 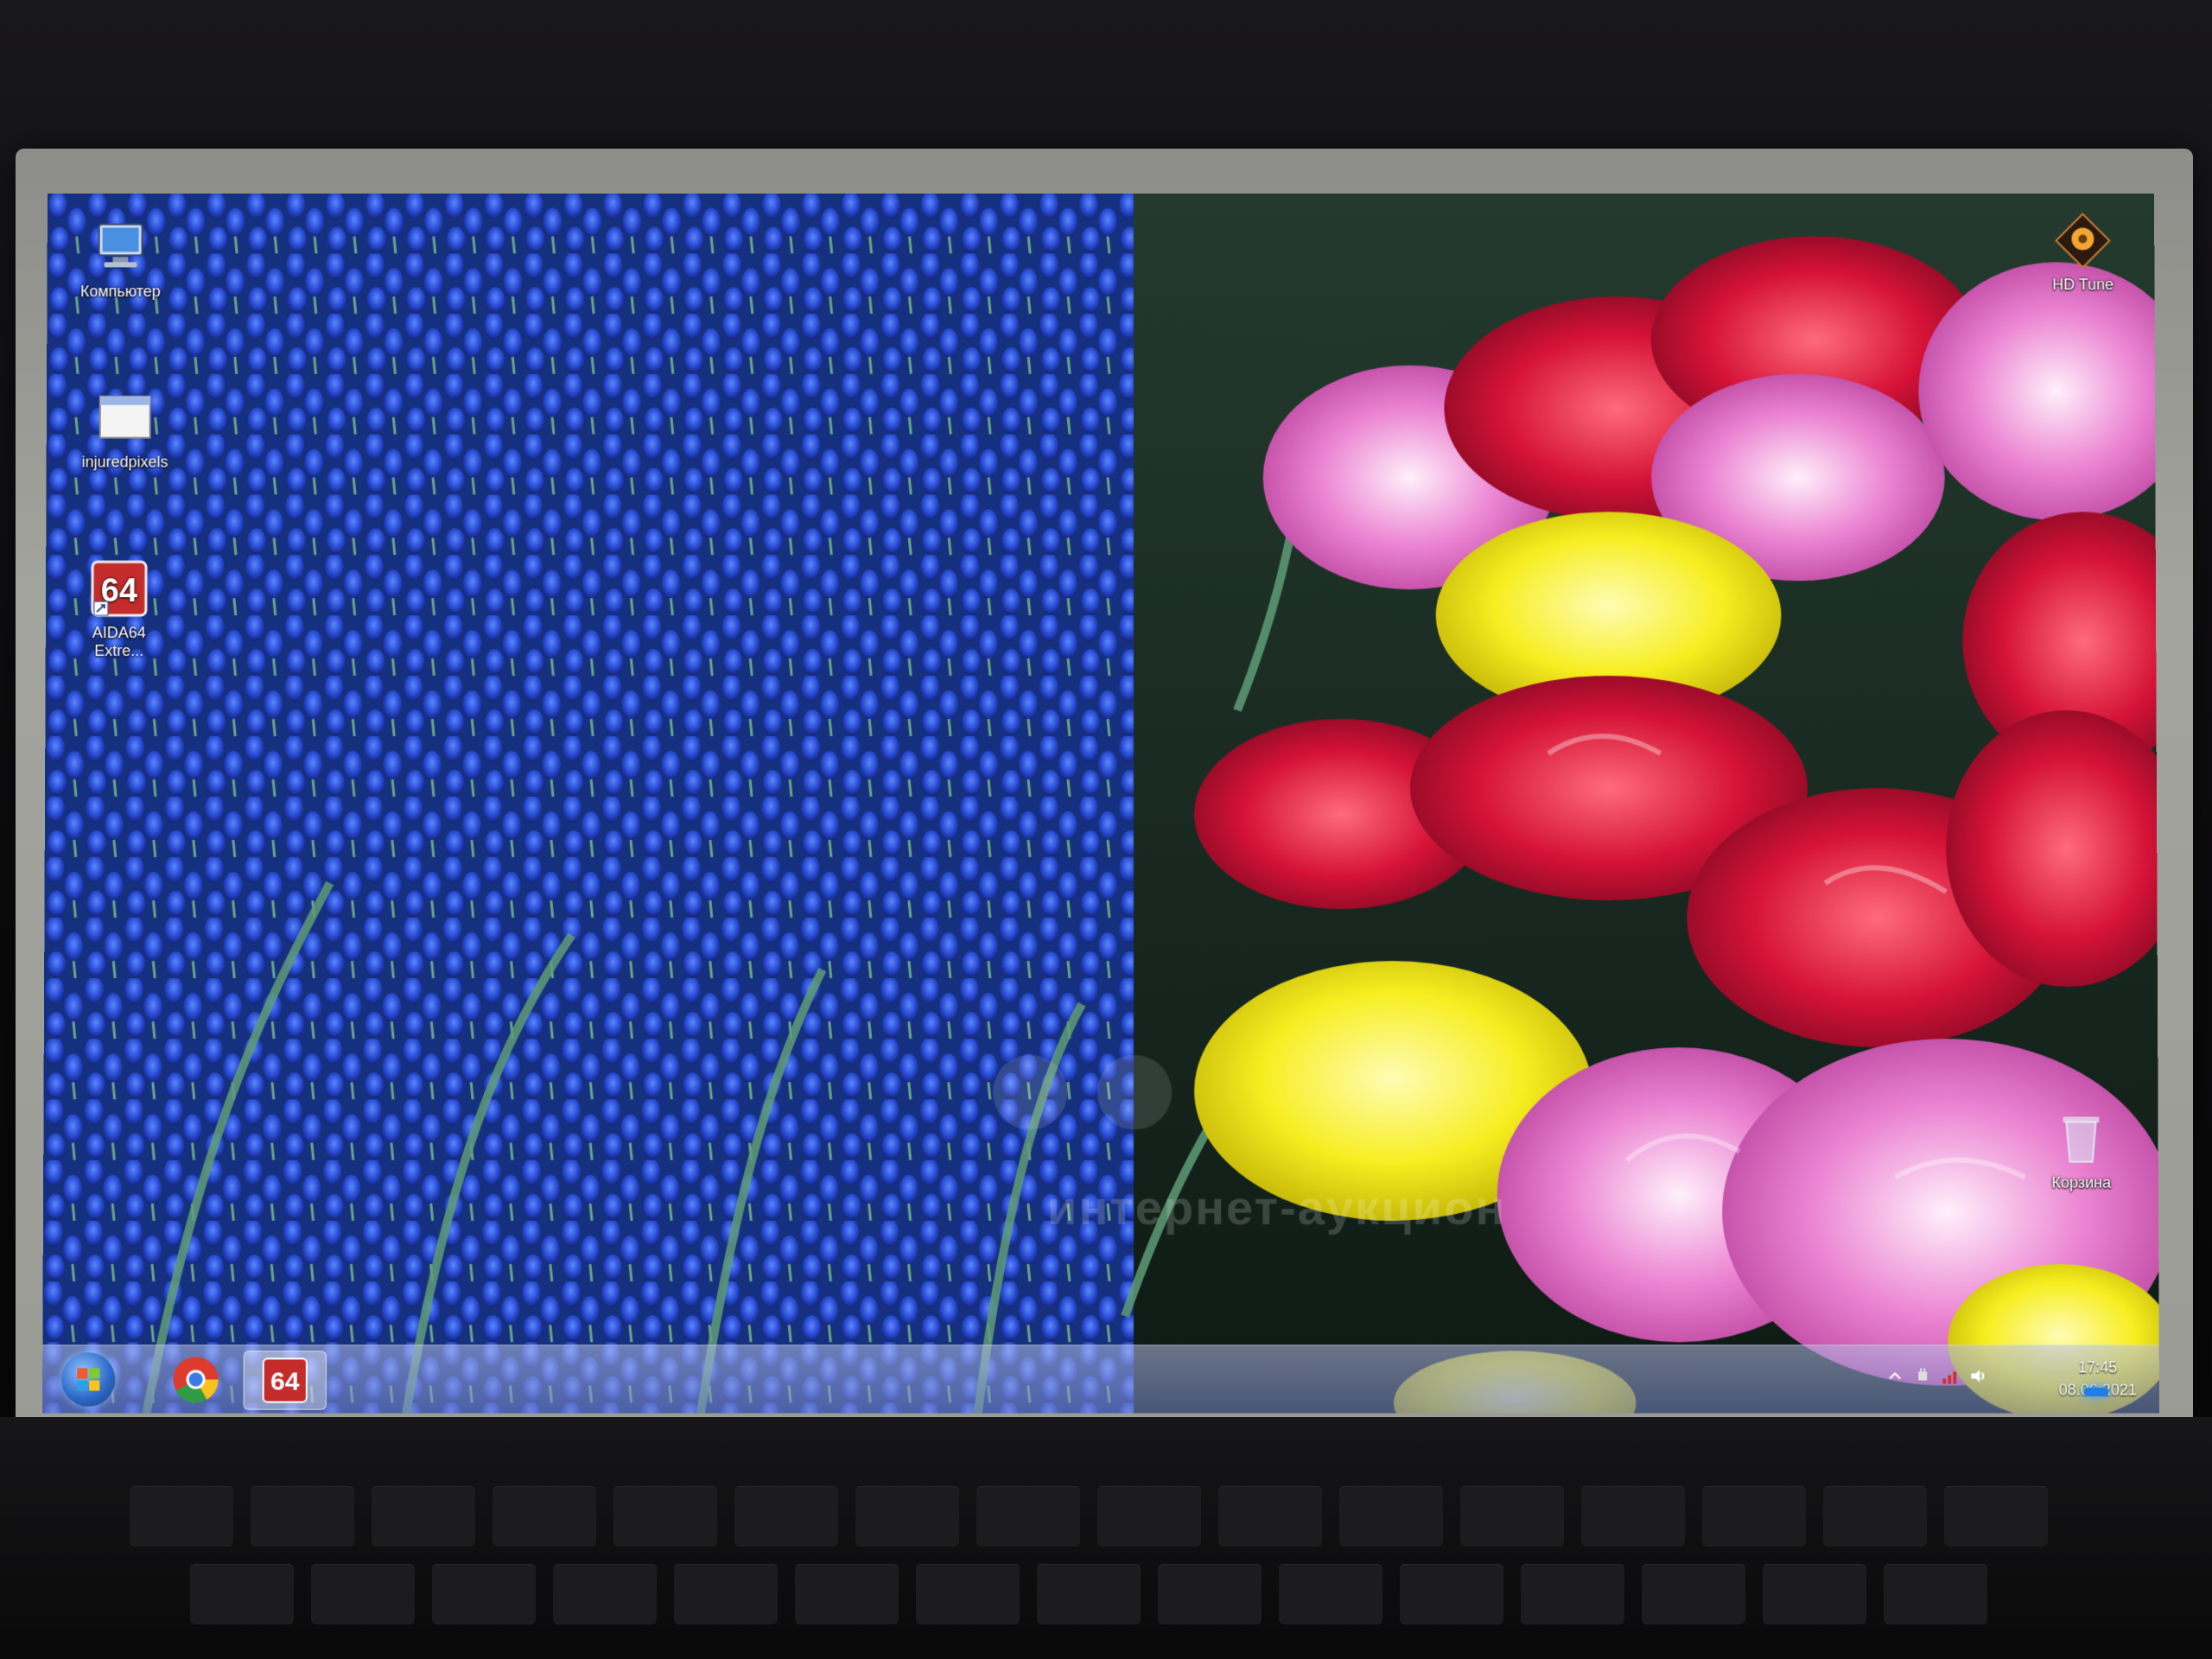 What do you see at coordinates (1100, 1379) in the screenshot?
I see `taskbar: 64 17:45 08.06.2021` at bounding box center [1100, 1379].